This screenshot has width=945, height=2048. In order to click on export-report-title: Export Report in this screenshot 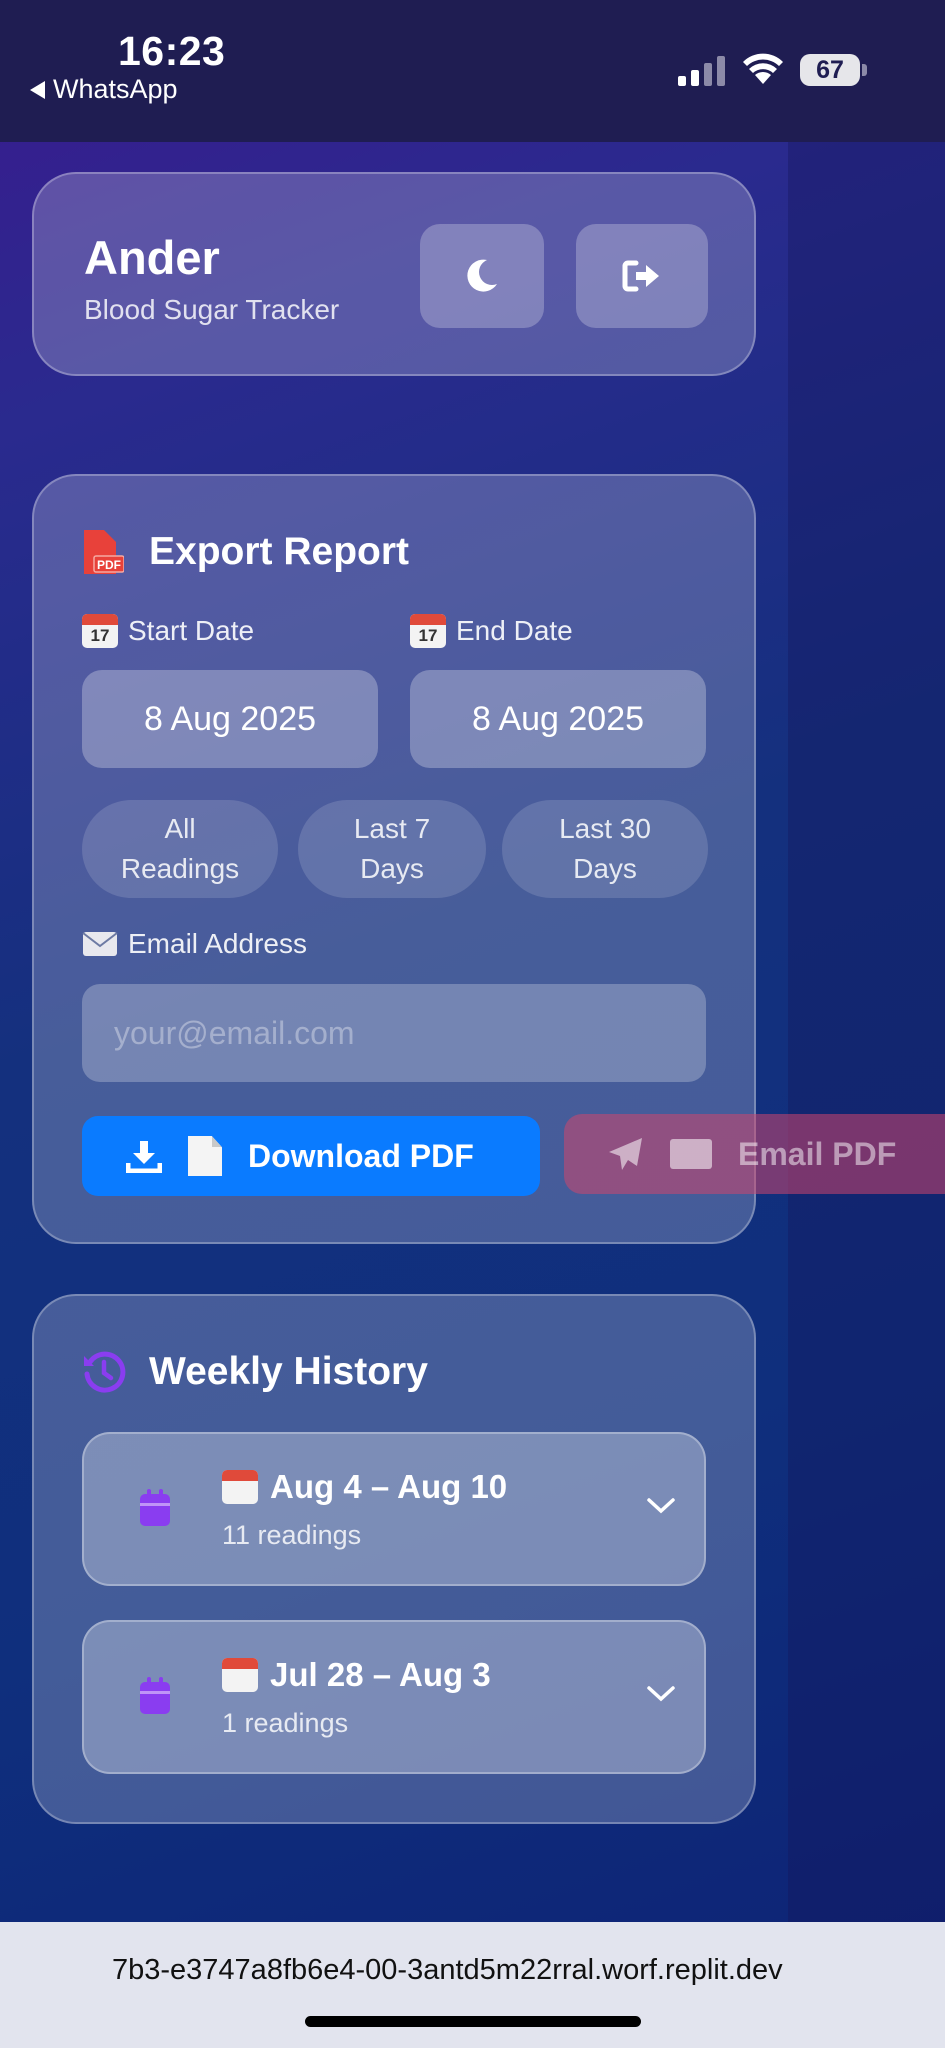, I will do `click(279, 551)`.